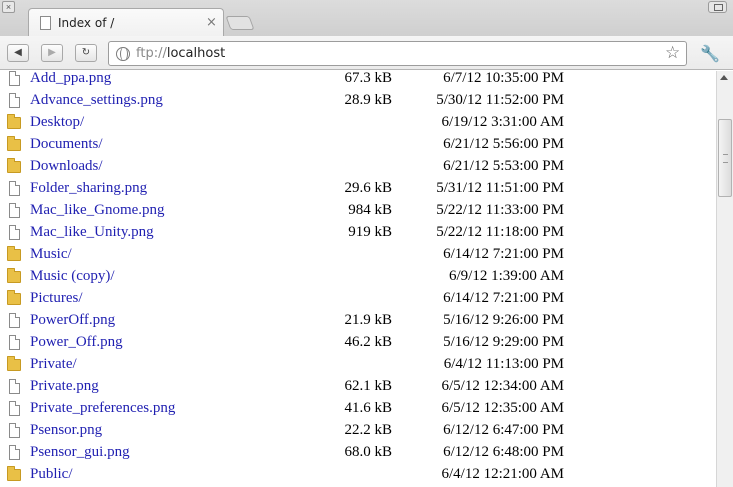 The height and width of the screenshot is (487, 733). Describe the element at coordinates (240, 23) in the screenshot. I see `new-tab-button` at that location.